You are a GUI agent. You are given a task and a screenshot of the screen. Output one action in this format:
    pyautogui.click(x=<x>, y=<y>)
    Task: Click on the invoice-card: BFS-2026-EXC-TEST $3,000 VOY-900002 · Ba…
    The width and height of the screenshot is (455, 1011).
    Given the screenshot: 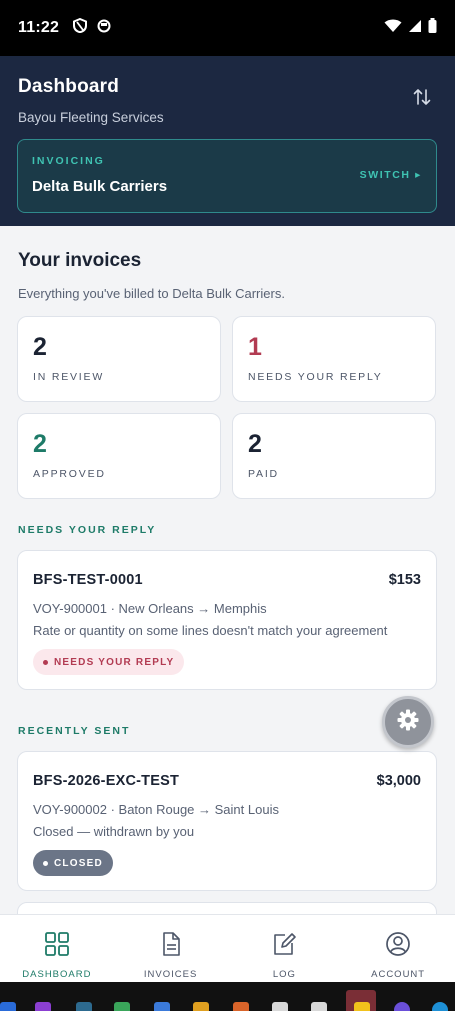 What is the action you would take?
    pyautogui.click(x=227, y=821)
    